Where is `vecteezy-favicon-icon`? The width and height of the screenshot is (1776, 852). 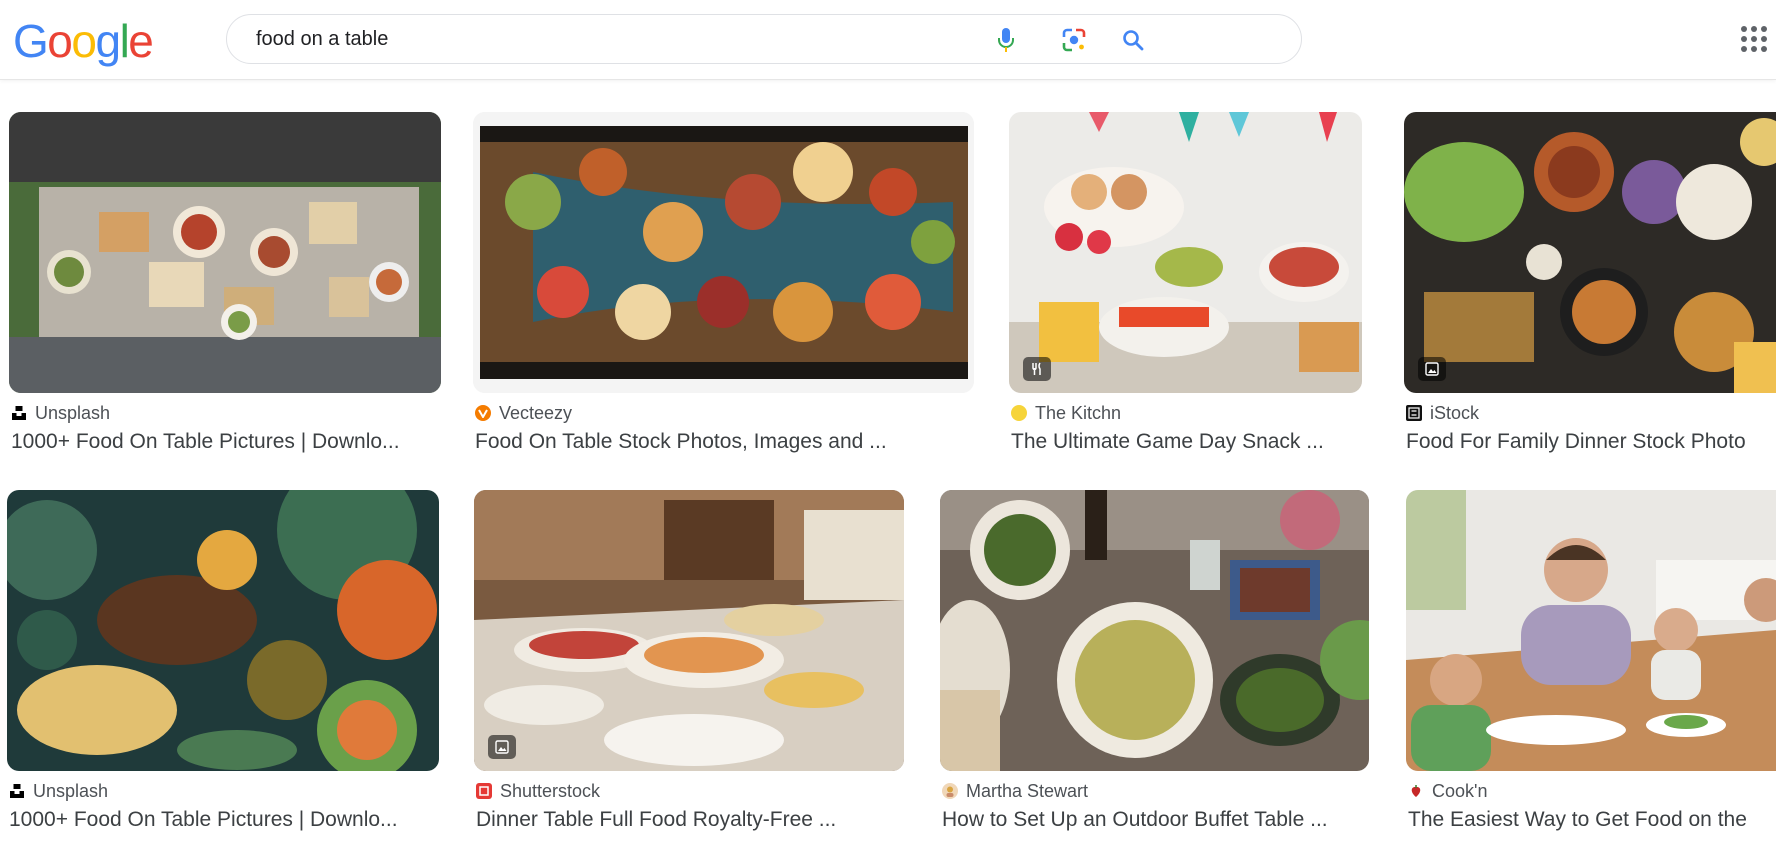 vecteezy-favicon-icon is located at coordinates (483, 413).